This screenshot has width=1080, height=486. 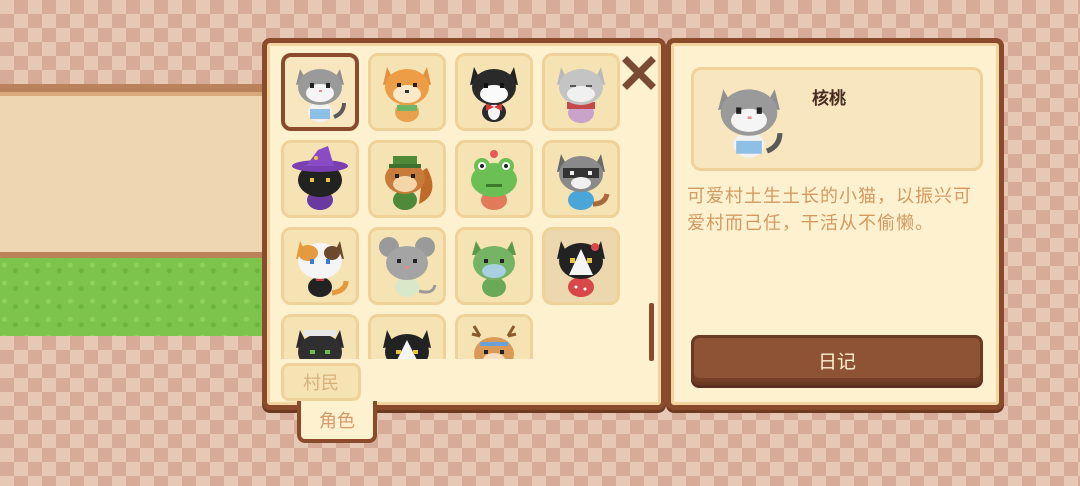 What do you see at coordinates (409, 183) in the screenshot?
I see `squirrel-hat-icon` at bounding box center [409, 183].